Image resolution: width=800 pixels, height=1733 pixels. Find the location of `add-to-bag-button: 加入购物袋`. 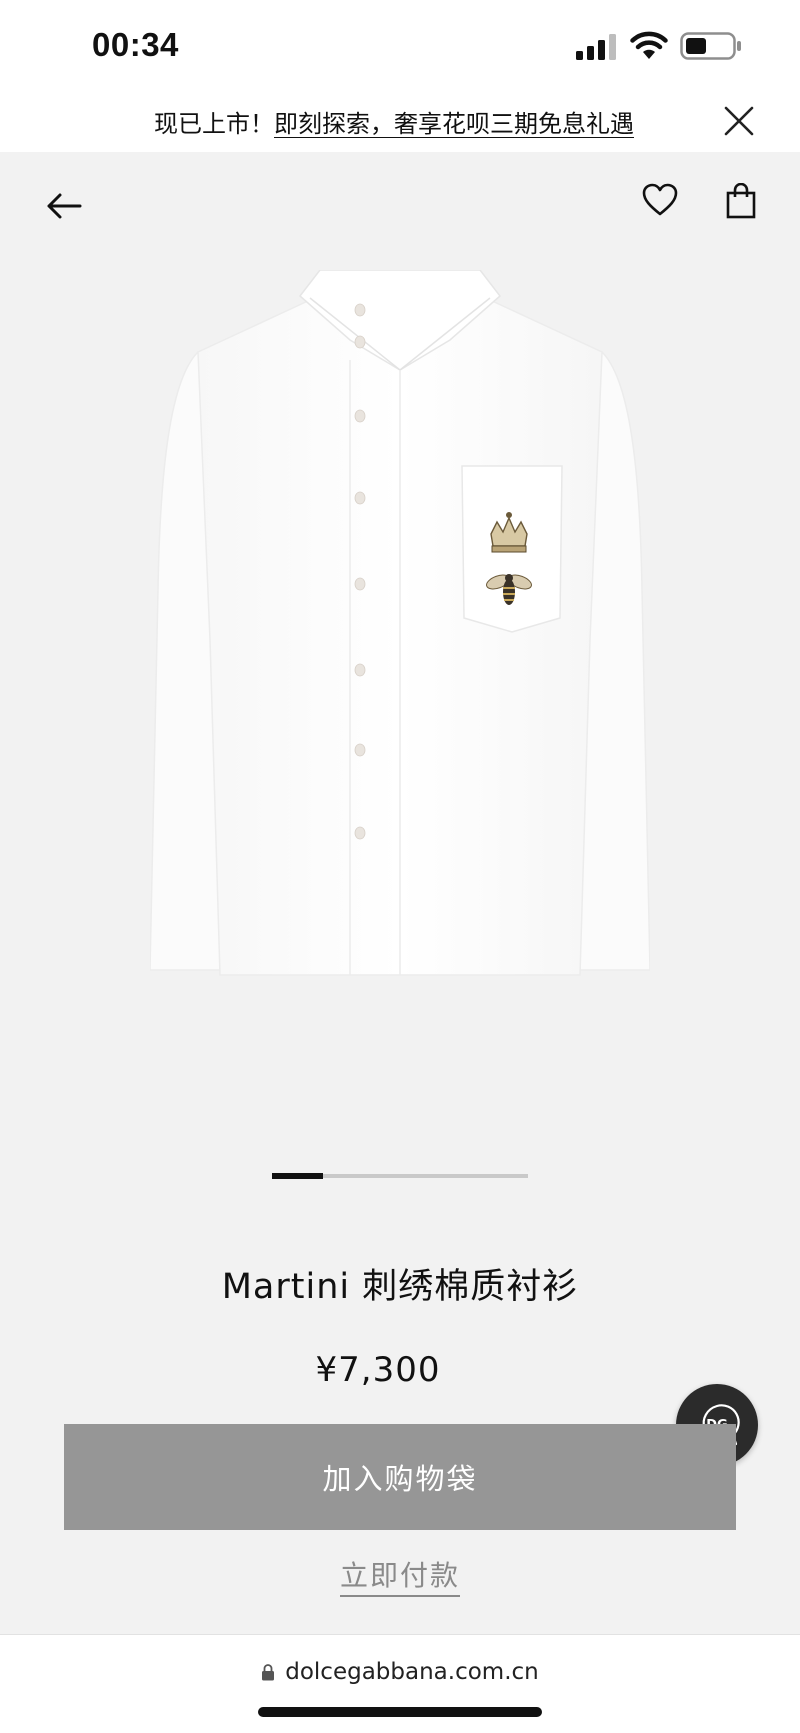

add-to-bag-button: 加入购物袋 is located at coordinates (400, 1477).